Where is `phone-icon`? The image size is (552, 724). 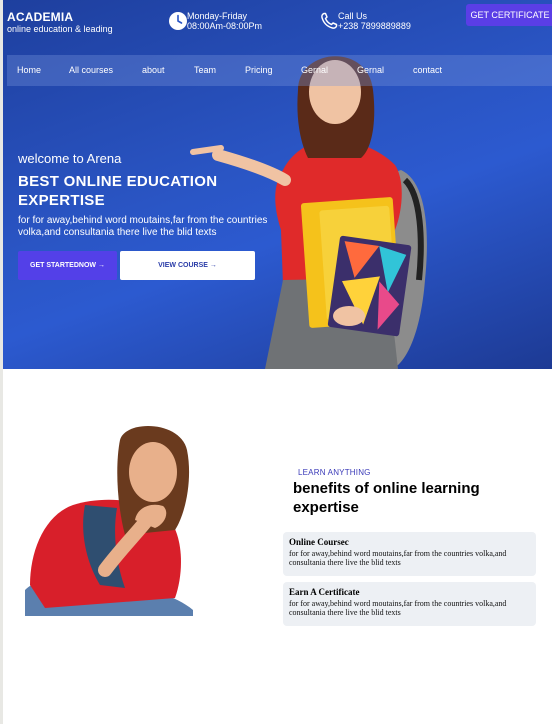 phone-icon is located at coordinates (329, 20).